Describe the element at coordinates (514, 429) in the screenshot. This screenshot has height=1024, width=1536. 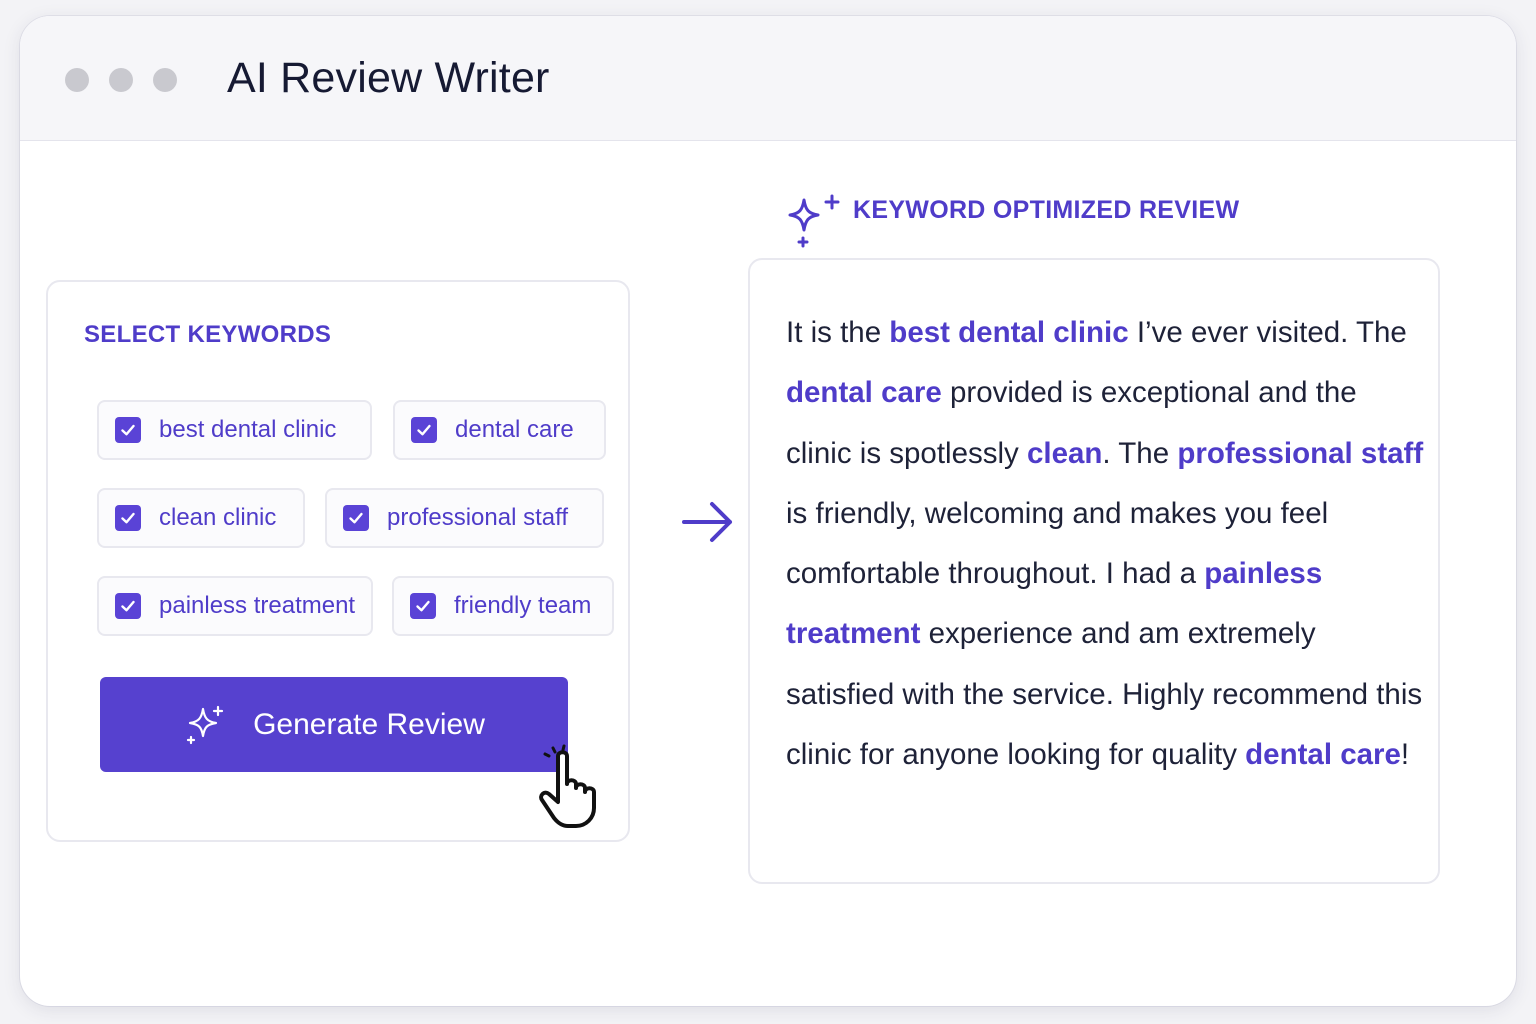
I see `keyword-label: dental care` at that location.